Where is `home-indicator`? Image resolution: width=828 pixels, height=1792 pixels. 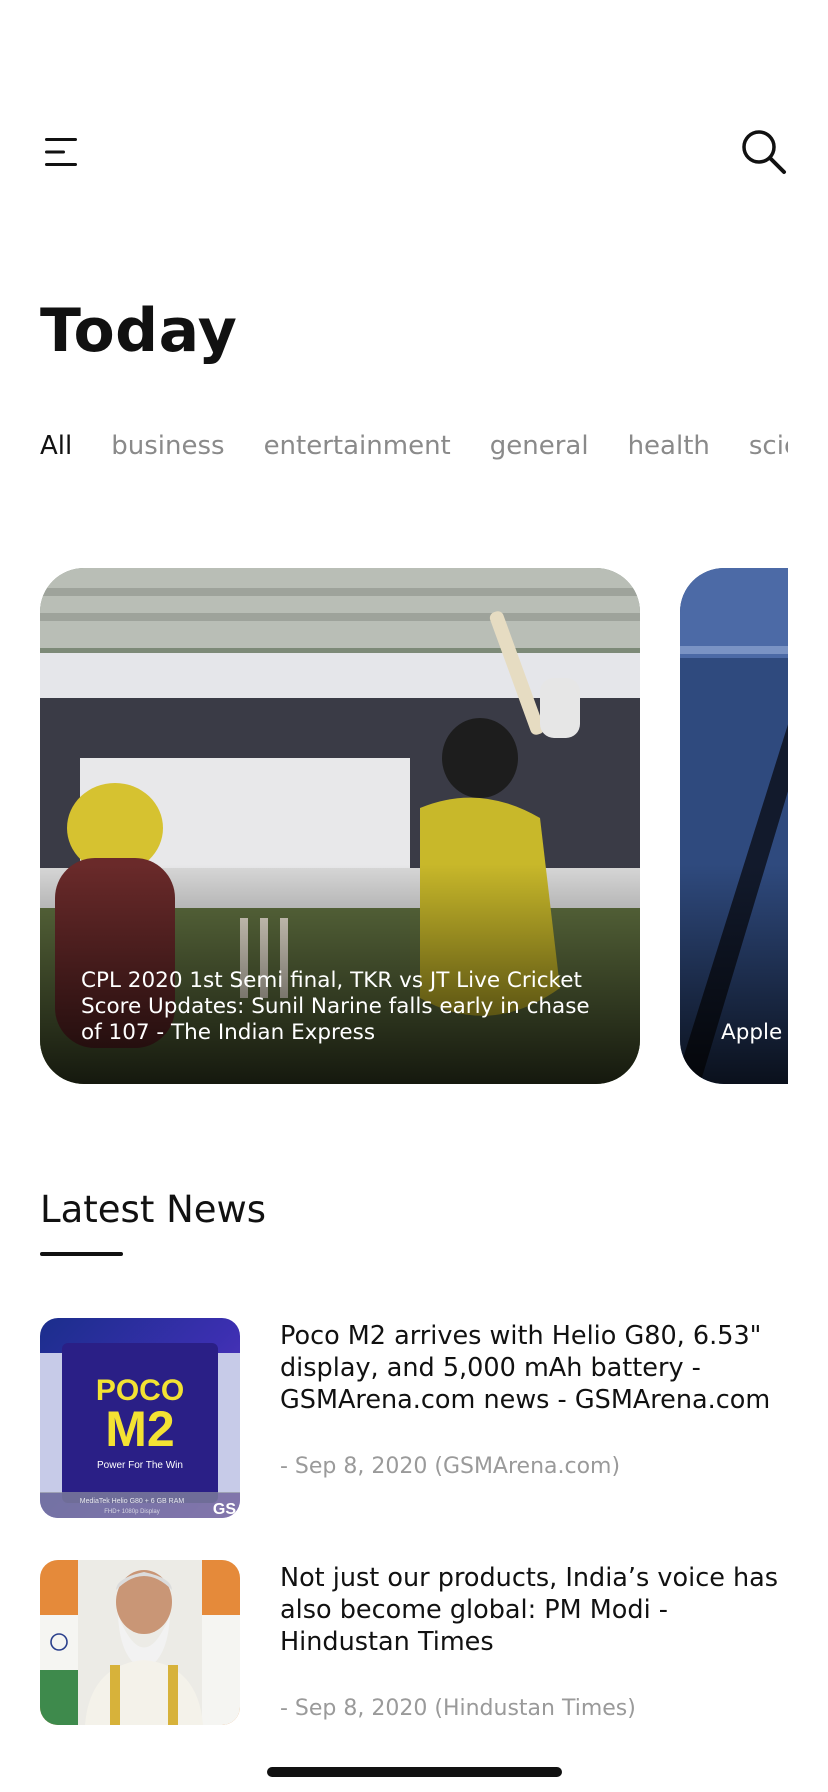 home-indicator is located at coordinates (414, 1772).